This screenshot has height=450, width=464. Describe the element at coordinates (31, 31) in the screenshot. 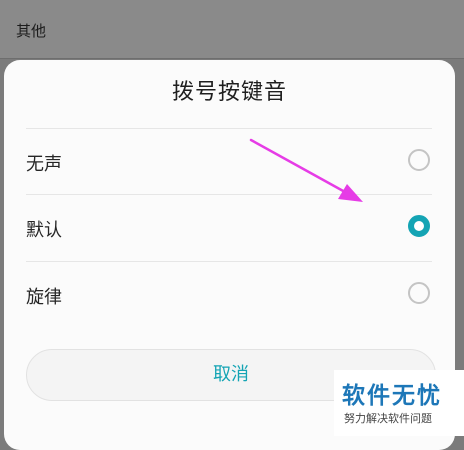

I see `section-label-other: 其他` at that location.